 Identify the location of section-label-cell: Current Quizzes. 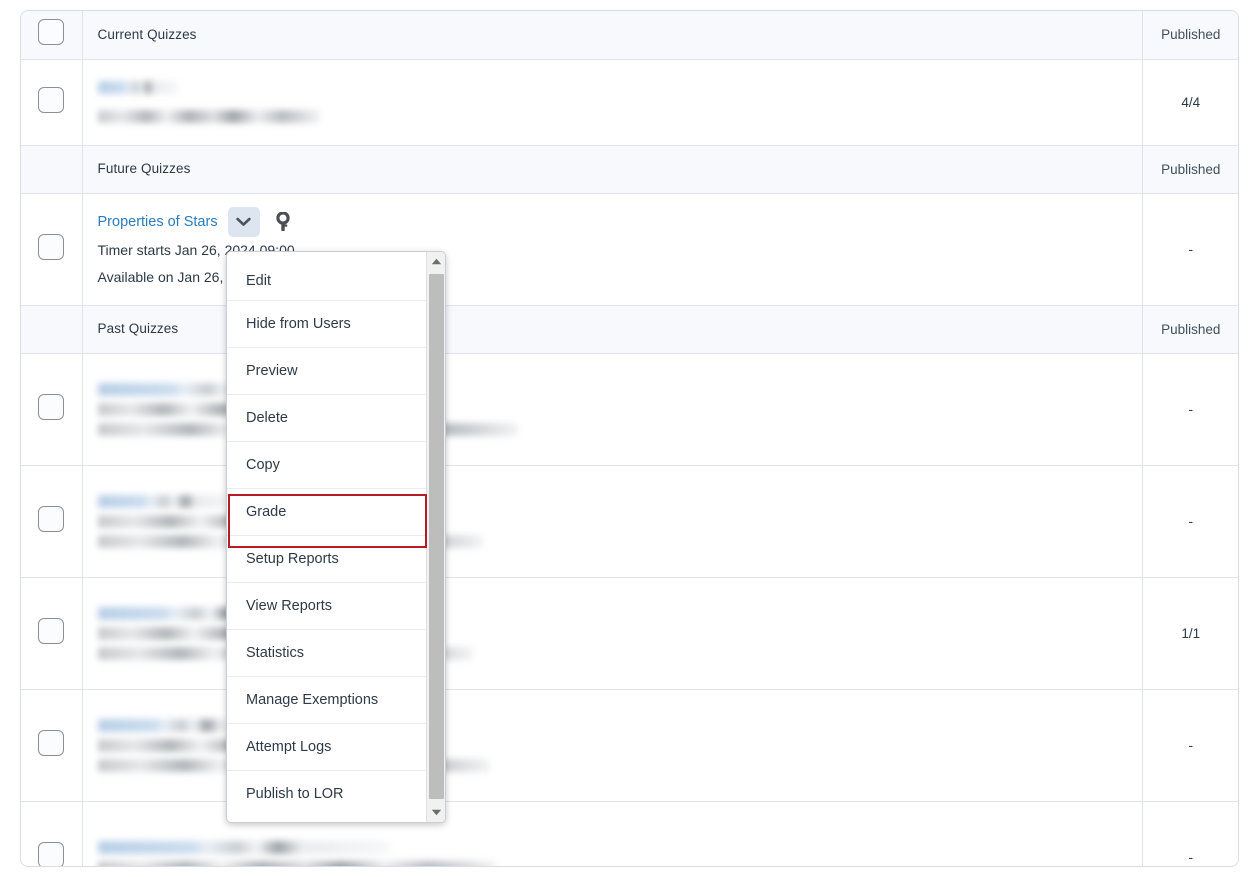
(612, 35).